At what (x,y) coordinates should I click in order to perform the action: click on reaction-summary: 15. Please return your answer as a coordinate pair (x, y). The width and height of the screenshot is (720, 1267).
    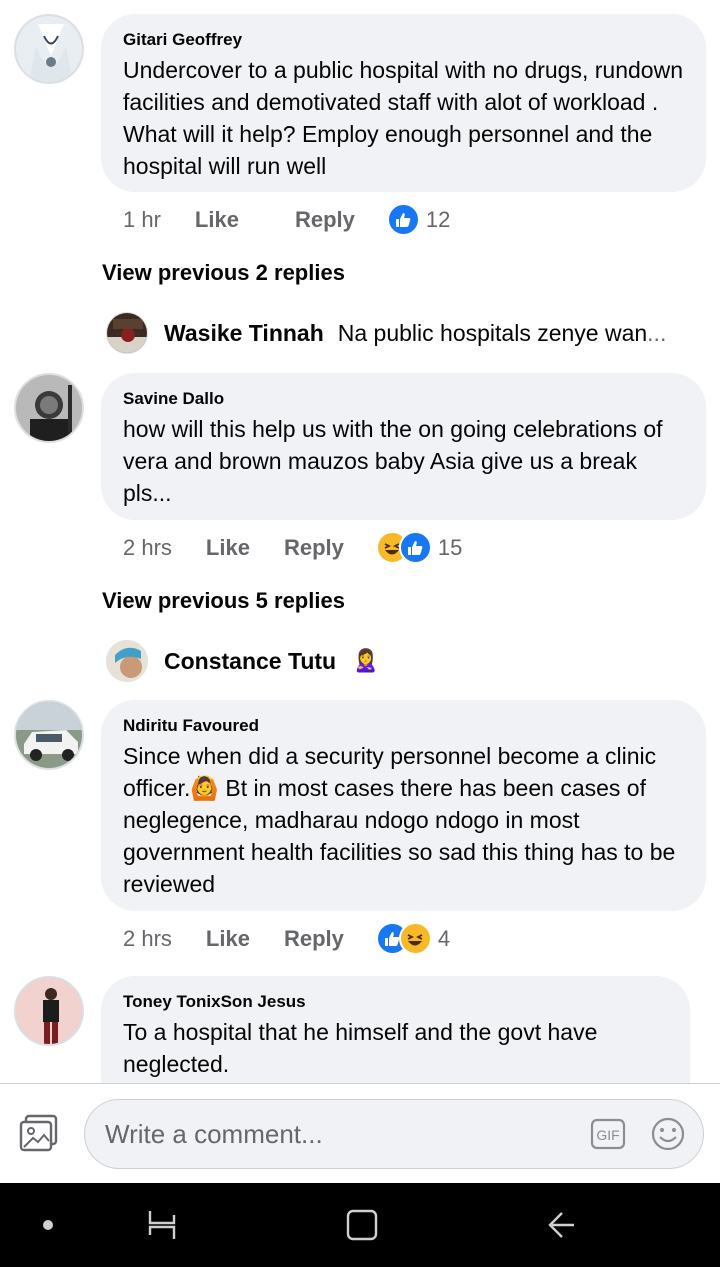
    Looking at the image, I should click on (419, 547).